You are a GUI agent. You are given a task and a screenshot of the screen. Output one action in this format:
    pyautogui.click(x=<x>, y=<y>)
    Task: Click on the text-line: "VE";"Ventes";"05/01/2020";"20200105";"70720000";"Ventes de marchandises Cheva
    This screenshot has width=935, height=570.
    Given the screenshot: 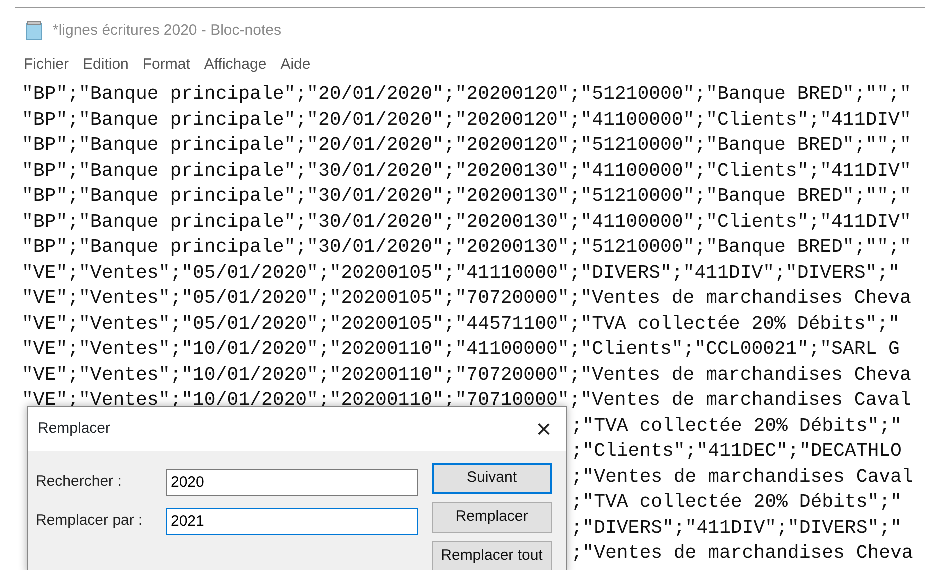 What is the action you would take?
    pyautogui.click(x=467, y=298)
    